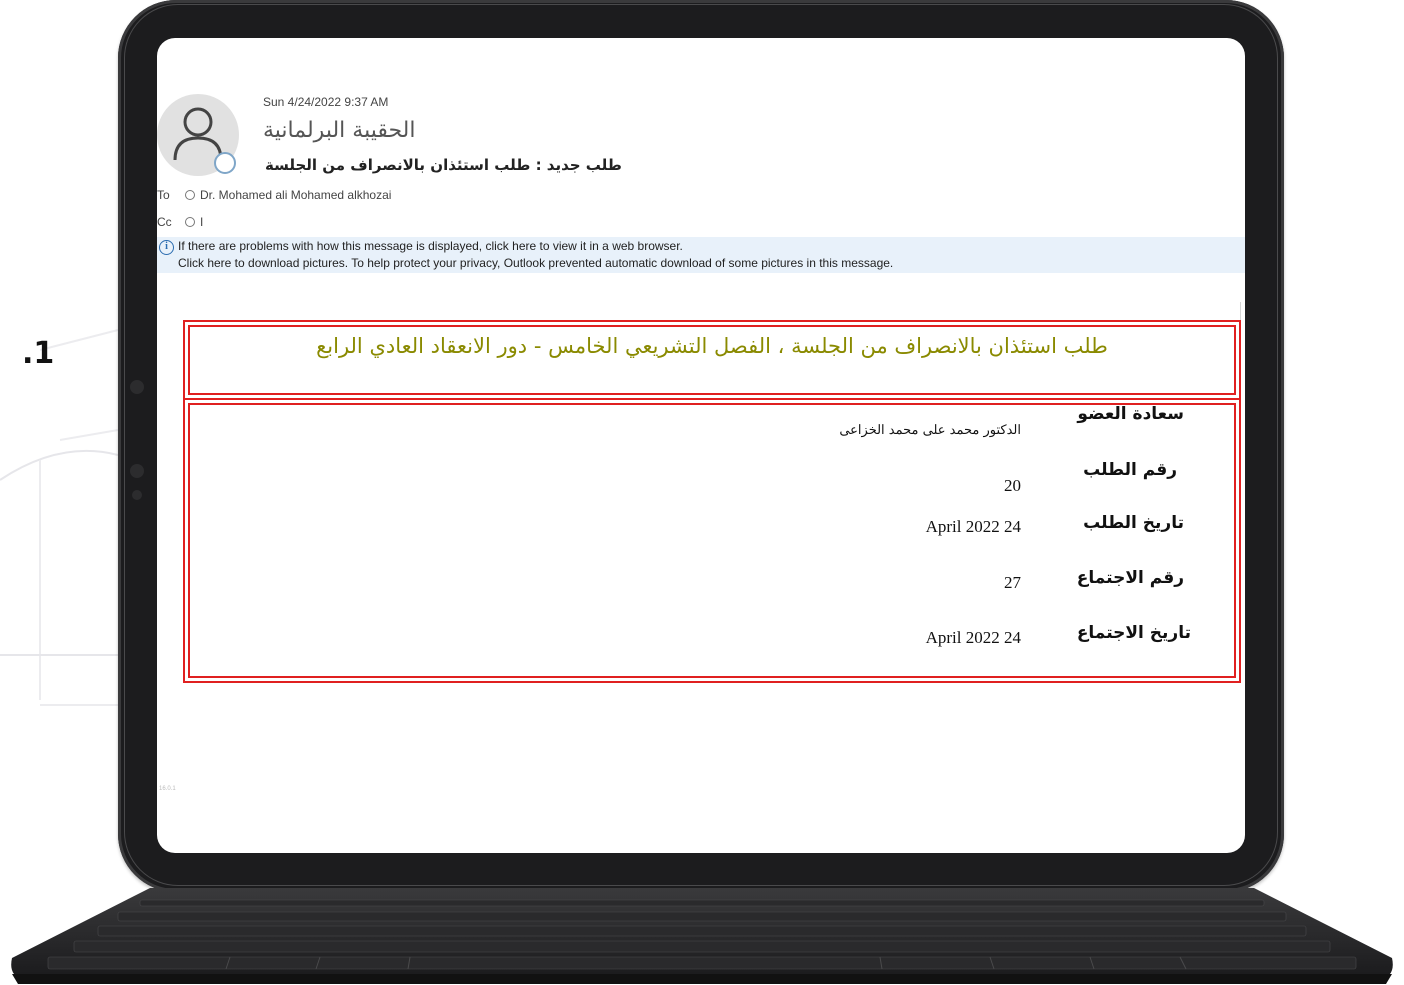  What do you see at coordinates (1133, 633) in the screenshot?
I see `meeting-date-label: تاريخ الاجتماع` at bounding box center [1133, 633].